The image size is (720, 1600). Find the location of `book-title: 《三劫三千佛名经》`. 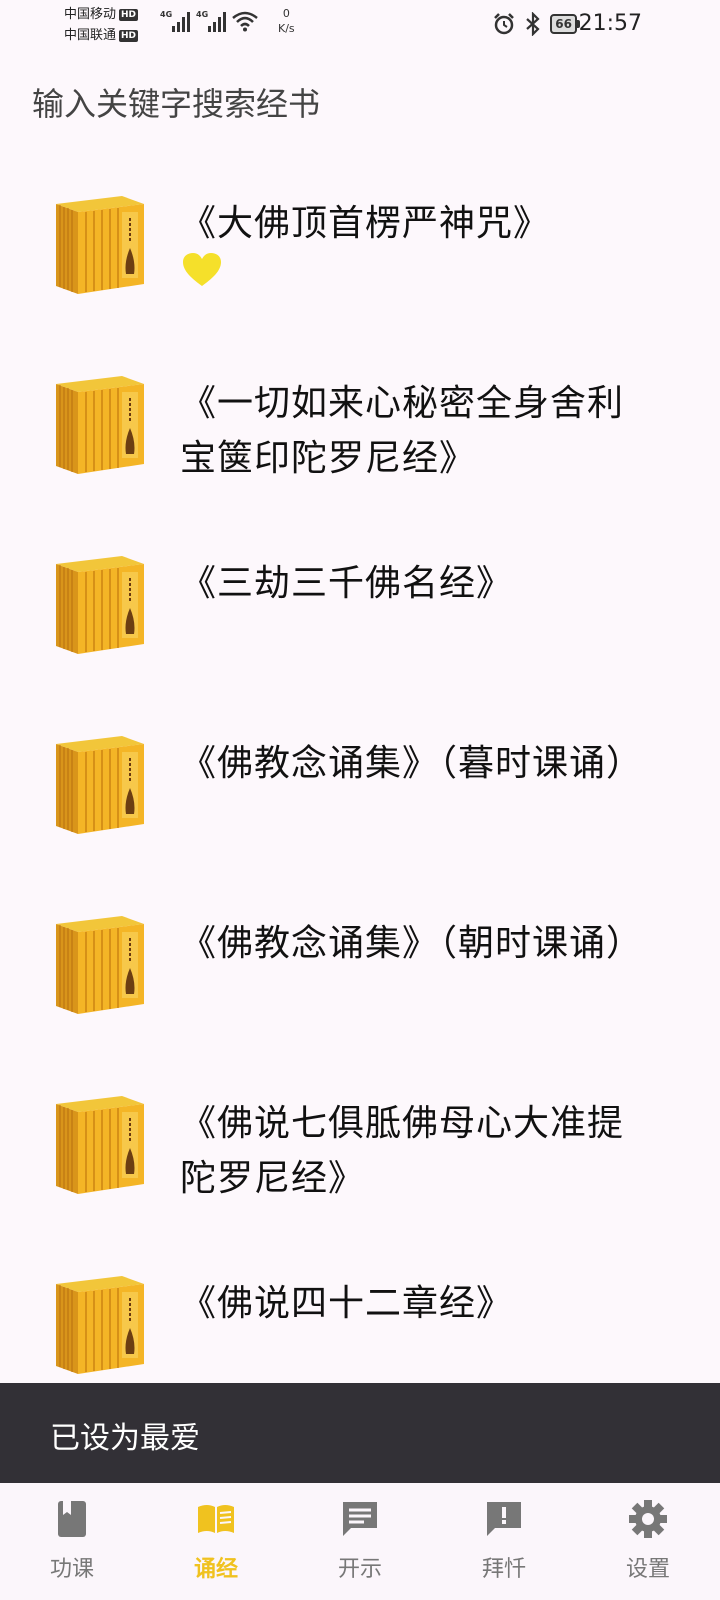

book-title: 《三劫三千佛名经》 is located at coordinates (347, 583).